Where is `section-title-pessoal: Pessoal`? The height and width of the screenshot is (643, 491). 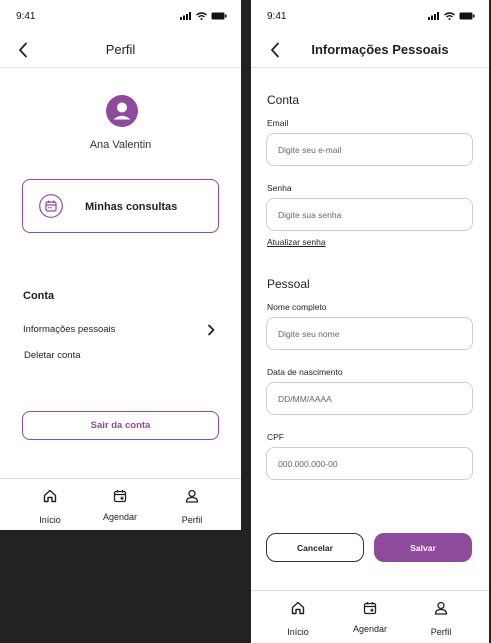
section-title-pessoal: Pessoal is located at coordinates (288, 284).